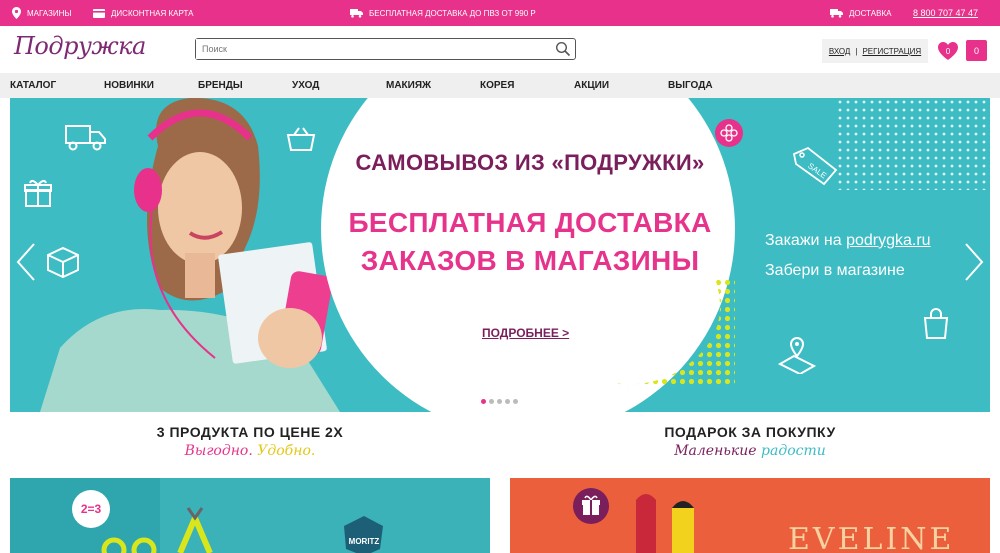 The height and width of the screenshot is (553, 1000). I want to click on phone-number: 8 800 707 47 47, so click(946, 13).